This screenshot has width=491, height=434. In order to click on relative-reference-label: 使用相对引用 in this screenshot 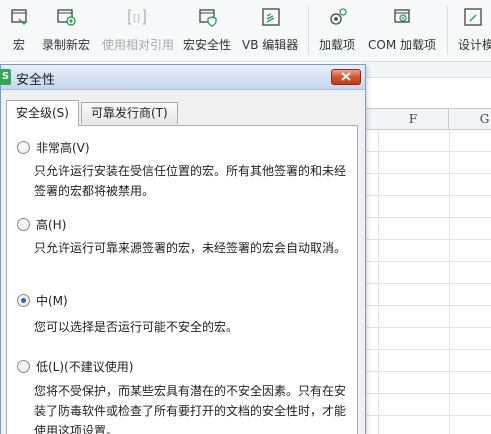, I will do `click(138, 45)`.